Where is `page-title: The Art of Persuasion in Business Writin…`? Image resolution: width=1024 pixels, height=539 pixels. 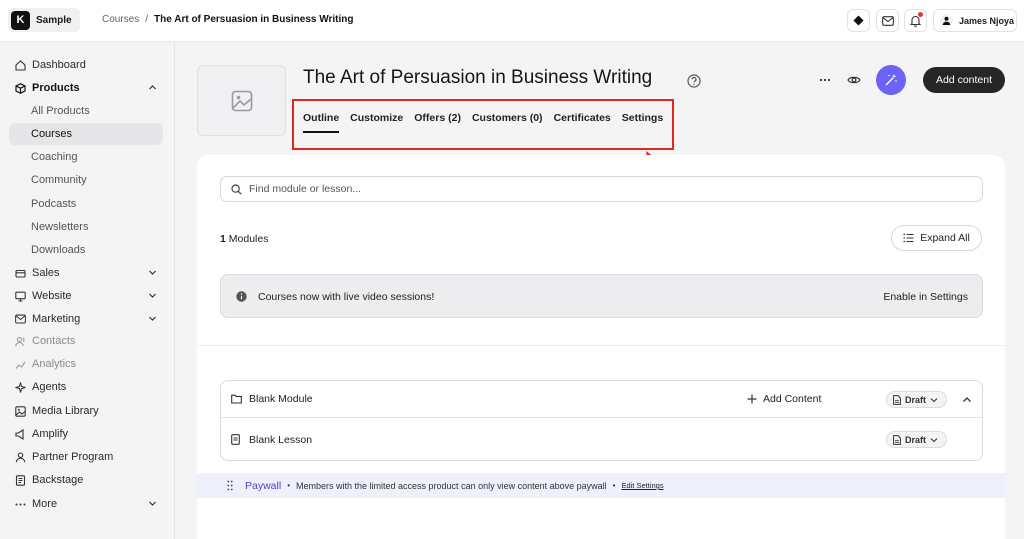
page-title: The Art of Persuasion in Business Writin… is located at coordinates (478, 77).